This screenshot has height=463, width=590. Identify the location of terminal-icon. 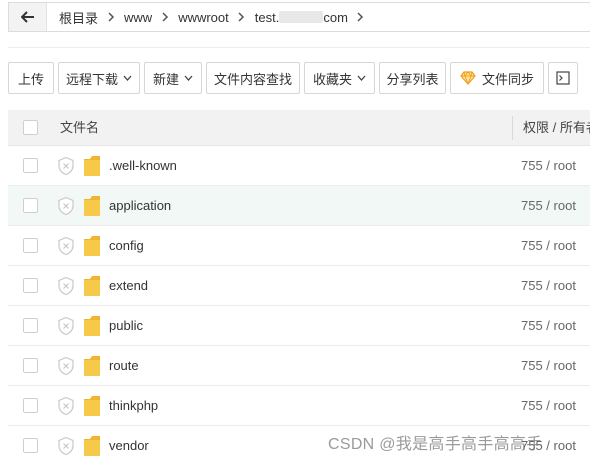
(563, 78).